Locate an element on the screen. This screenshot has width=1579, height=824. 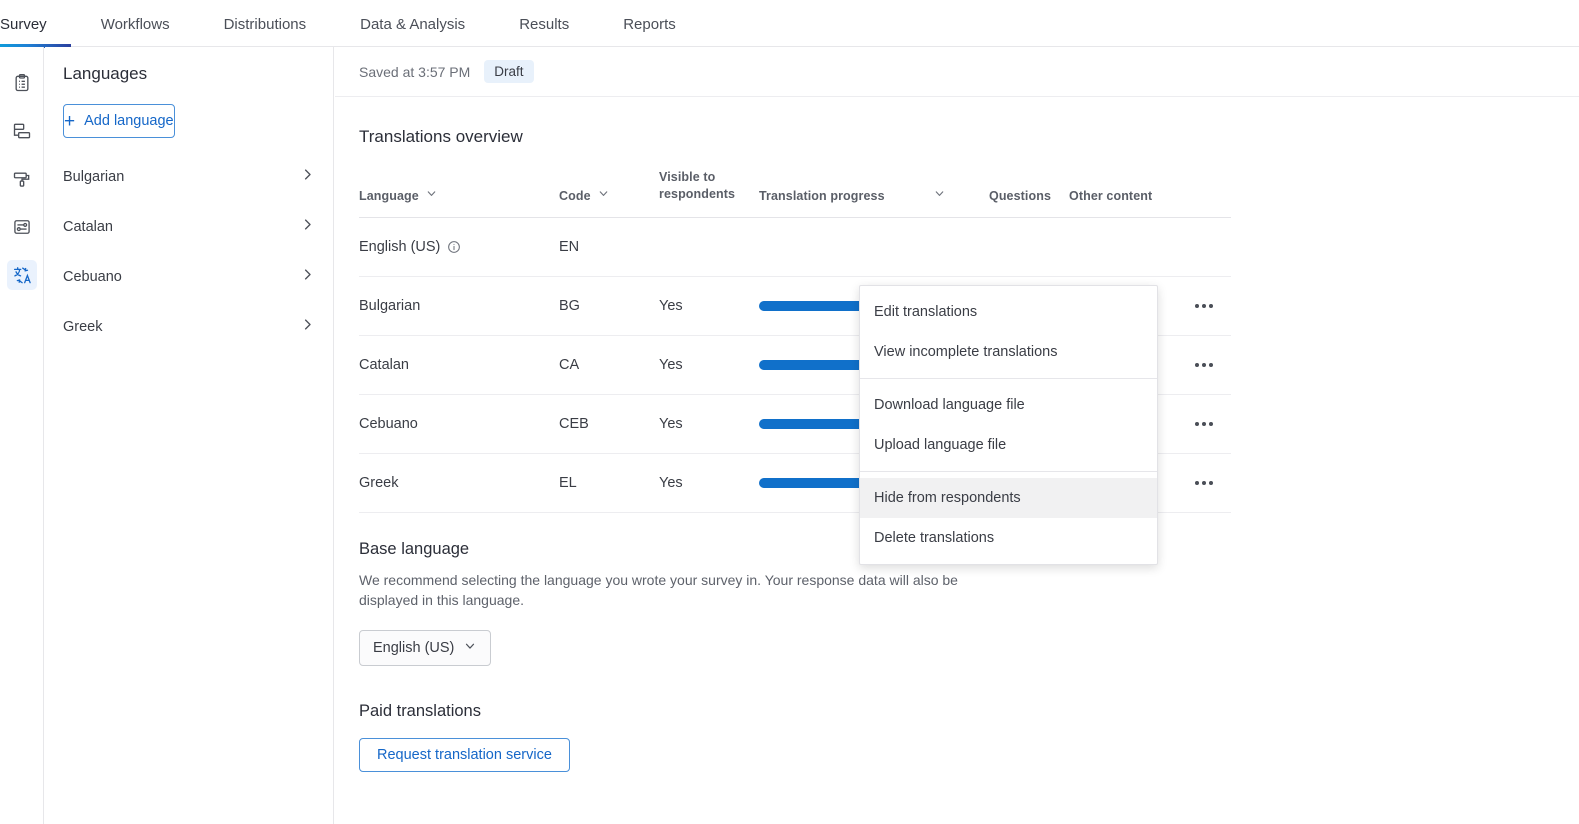
cell-code: EN is located at coordinates (609, 247).